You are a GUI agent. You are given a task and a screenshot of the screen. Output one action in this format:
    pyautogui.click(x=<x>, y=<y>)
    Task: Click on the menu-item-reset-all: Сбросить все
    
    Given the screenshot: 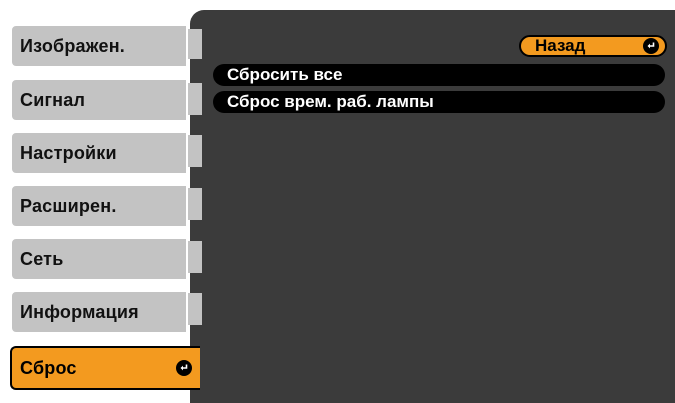 What is the action you would take?
    pyautogui.click(x=439, y=75)
    